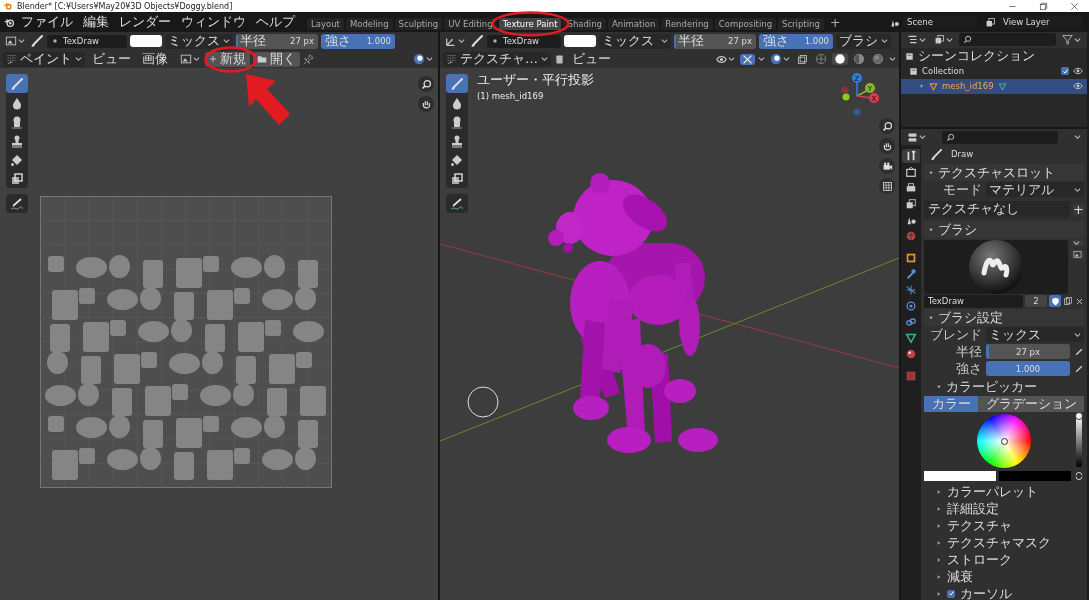 This screenshot has width=1089, height=600. What do you see at coordinates (1031, 404) in the screenshot?
I see `picker-tab: グラデーション` at bounding box center [1031, 404].